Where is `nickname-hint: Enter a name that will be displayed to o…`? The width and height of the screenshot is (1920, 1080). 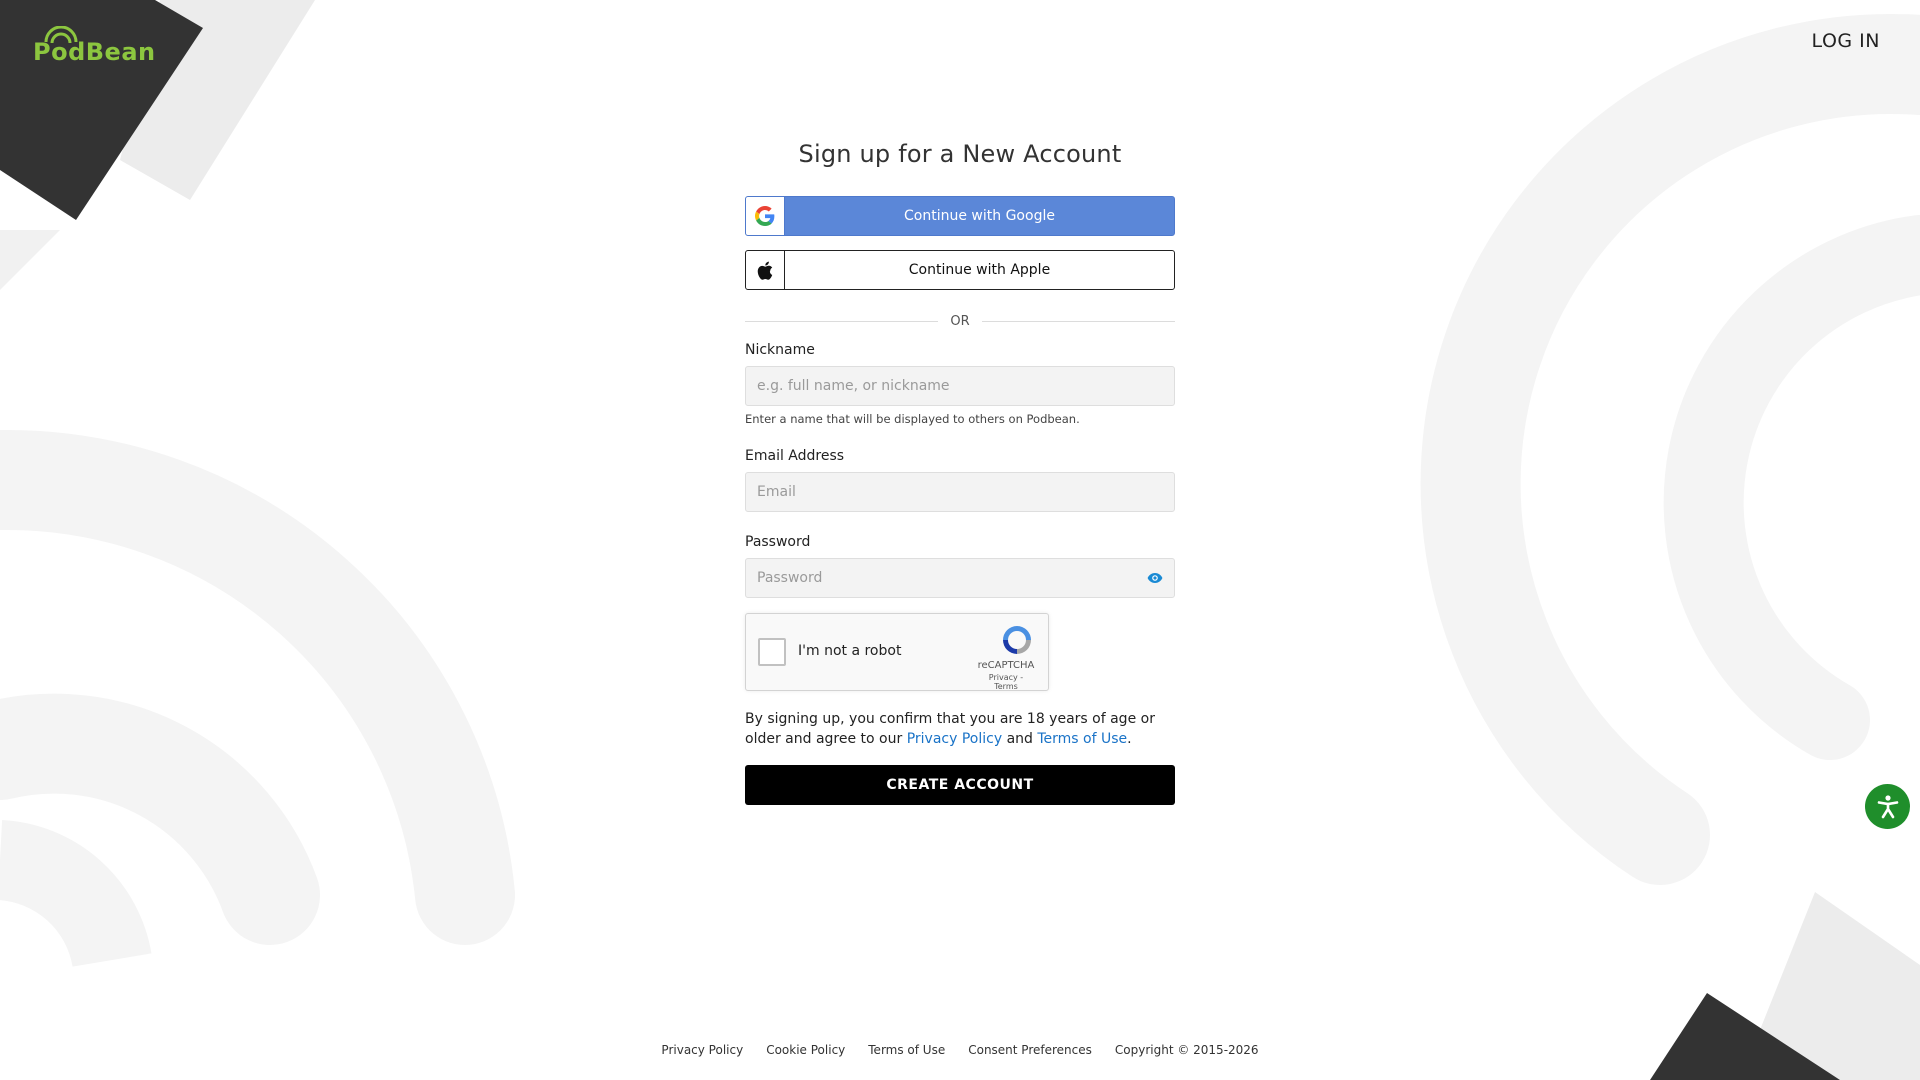
nickname-hint: Enter a name that will be displayed to o… is located at coordinates (912, 419).